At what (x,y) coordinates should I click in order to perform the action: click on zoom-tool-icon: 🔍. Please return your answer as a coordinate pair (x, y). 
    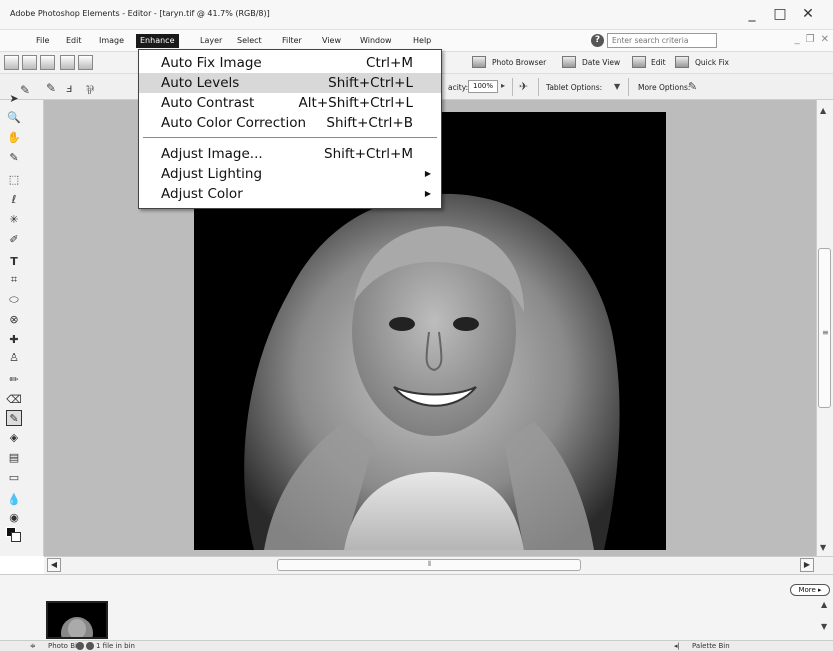
    Looking at the image, I should click on (14, 118).